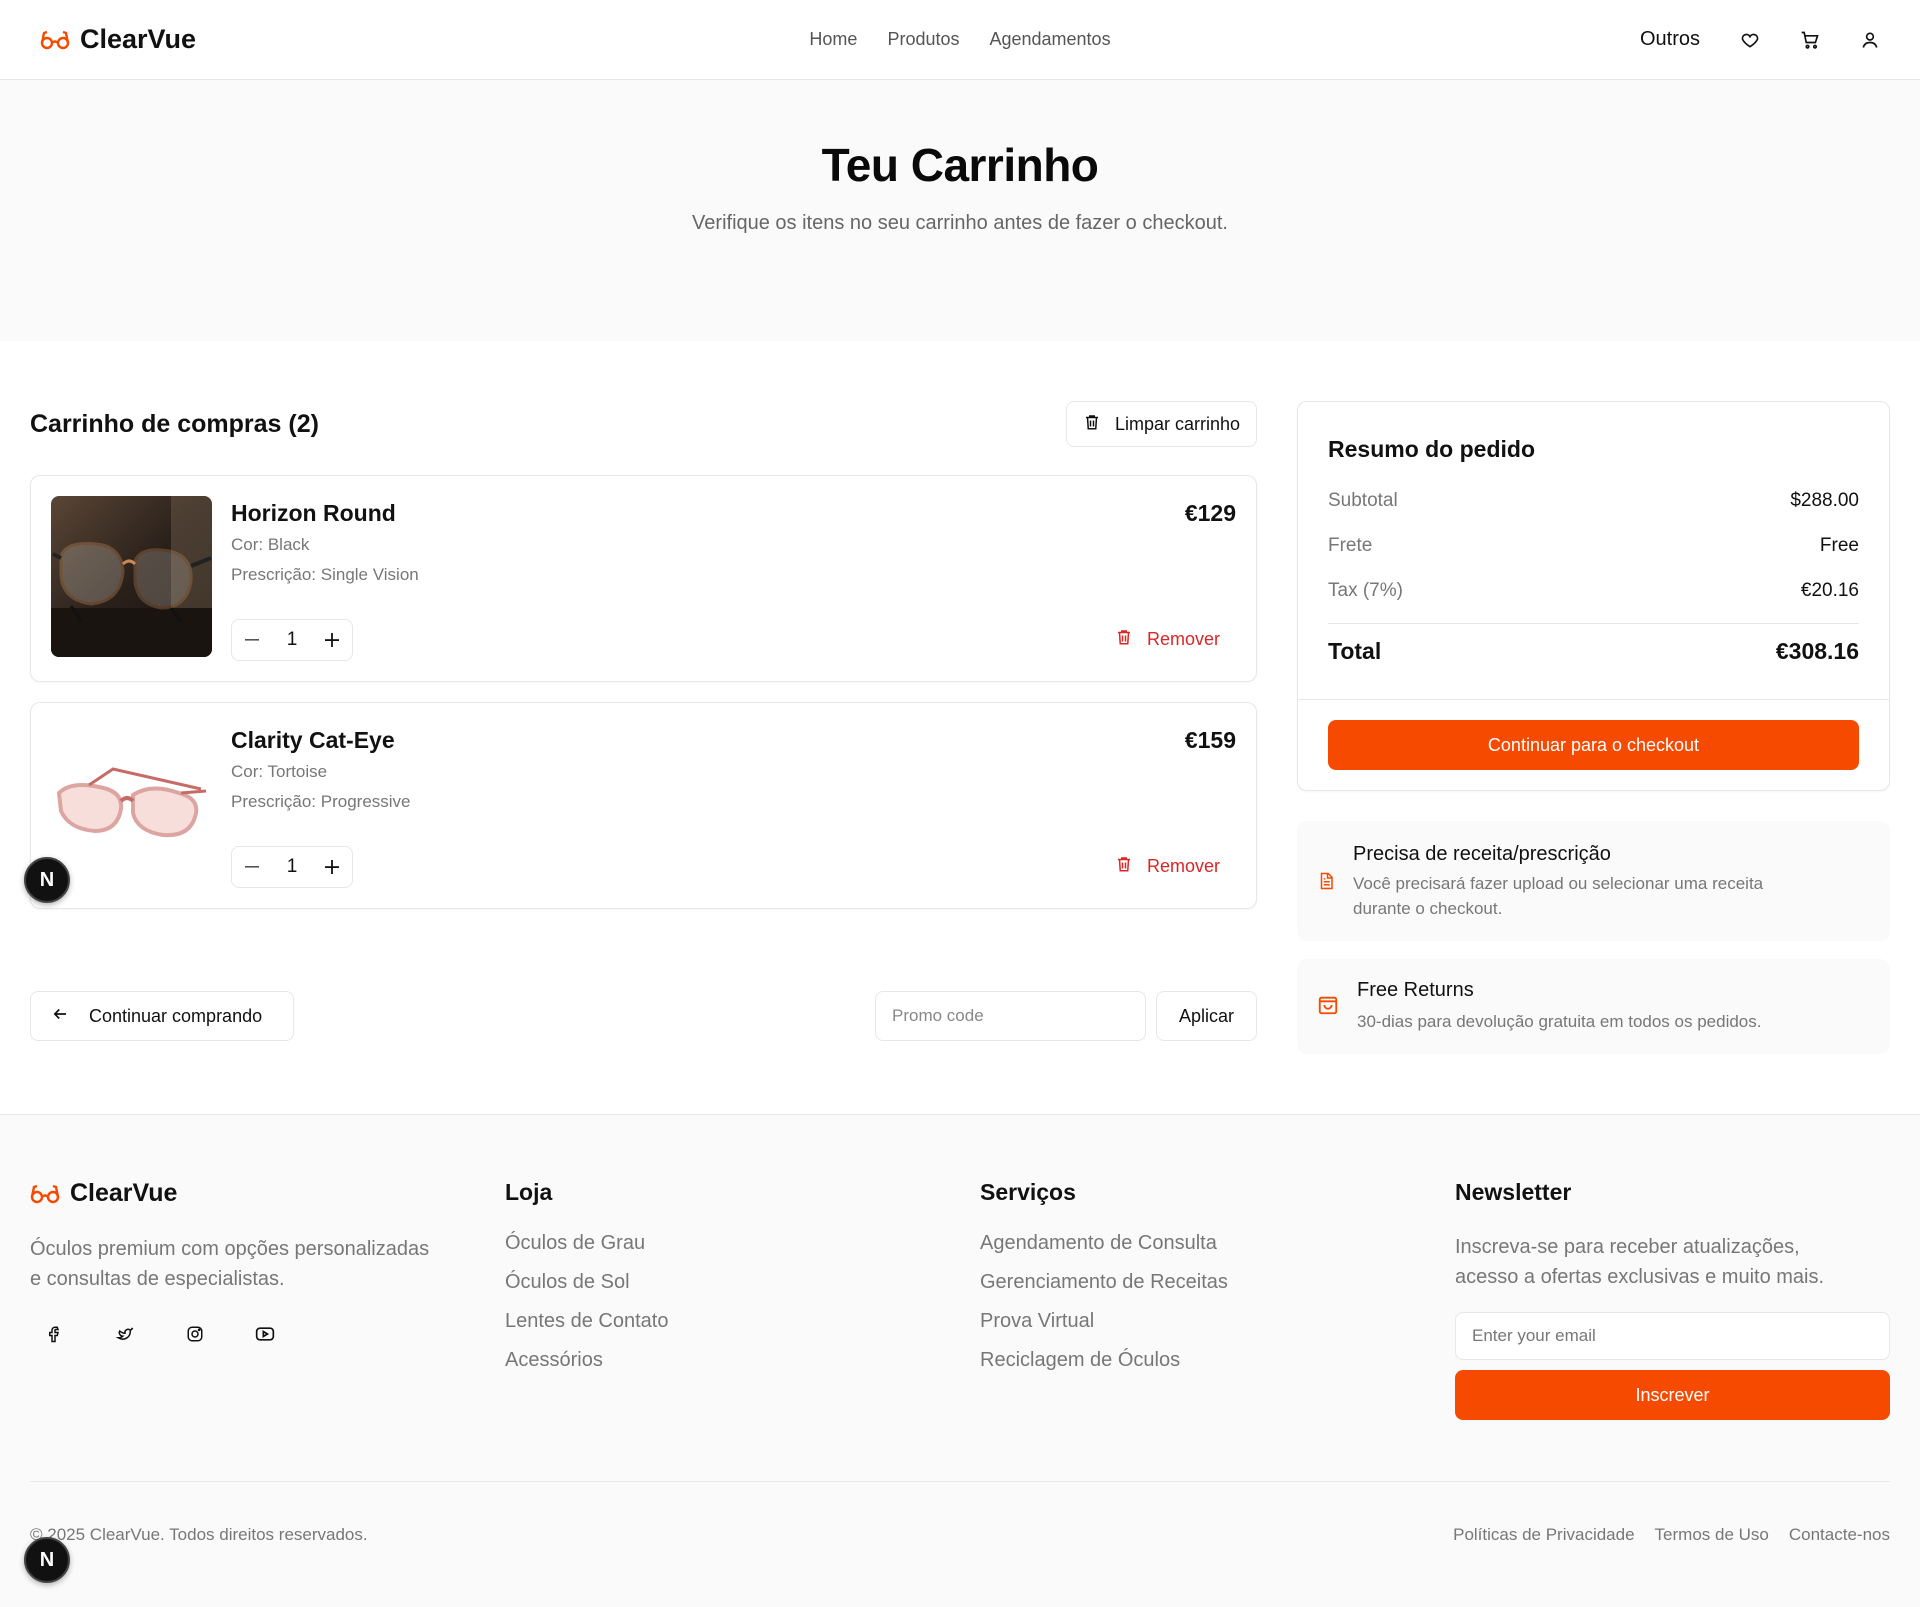 Image resolution: width=1920 pixels, height=1607 pixels. I want to click on arrow-left-icon, so click(60, 1016).